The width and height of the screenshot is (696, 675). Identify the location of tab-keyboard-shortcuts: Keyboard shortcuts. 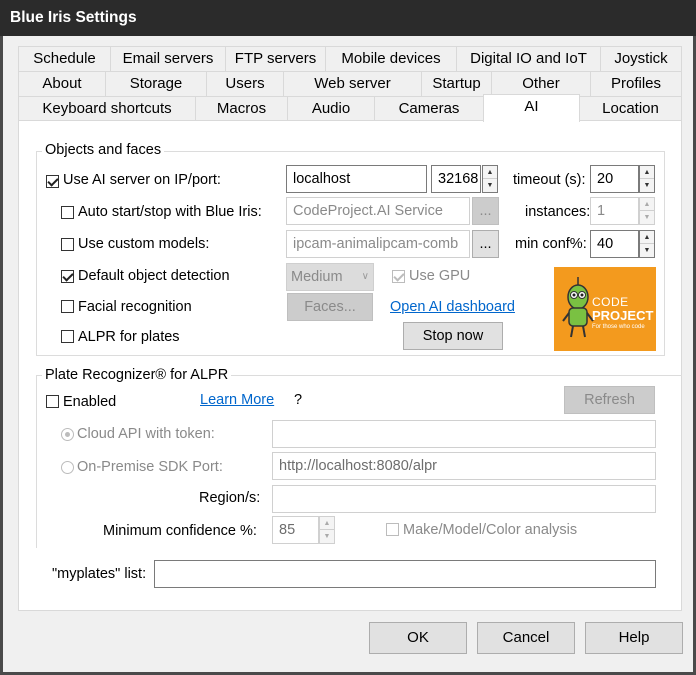
(107, 108).